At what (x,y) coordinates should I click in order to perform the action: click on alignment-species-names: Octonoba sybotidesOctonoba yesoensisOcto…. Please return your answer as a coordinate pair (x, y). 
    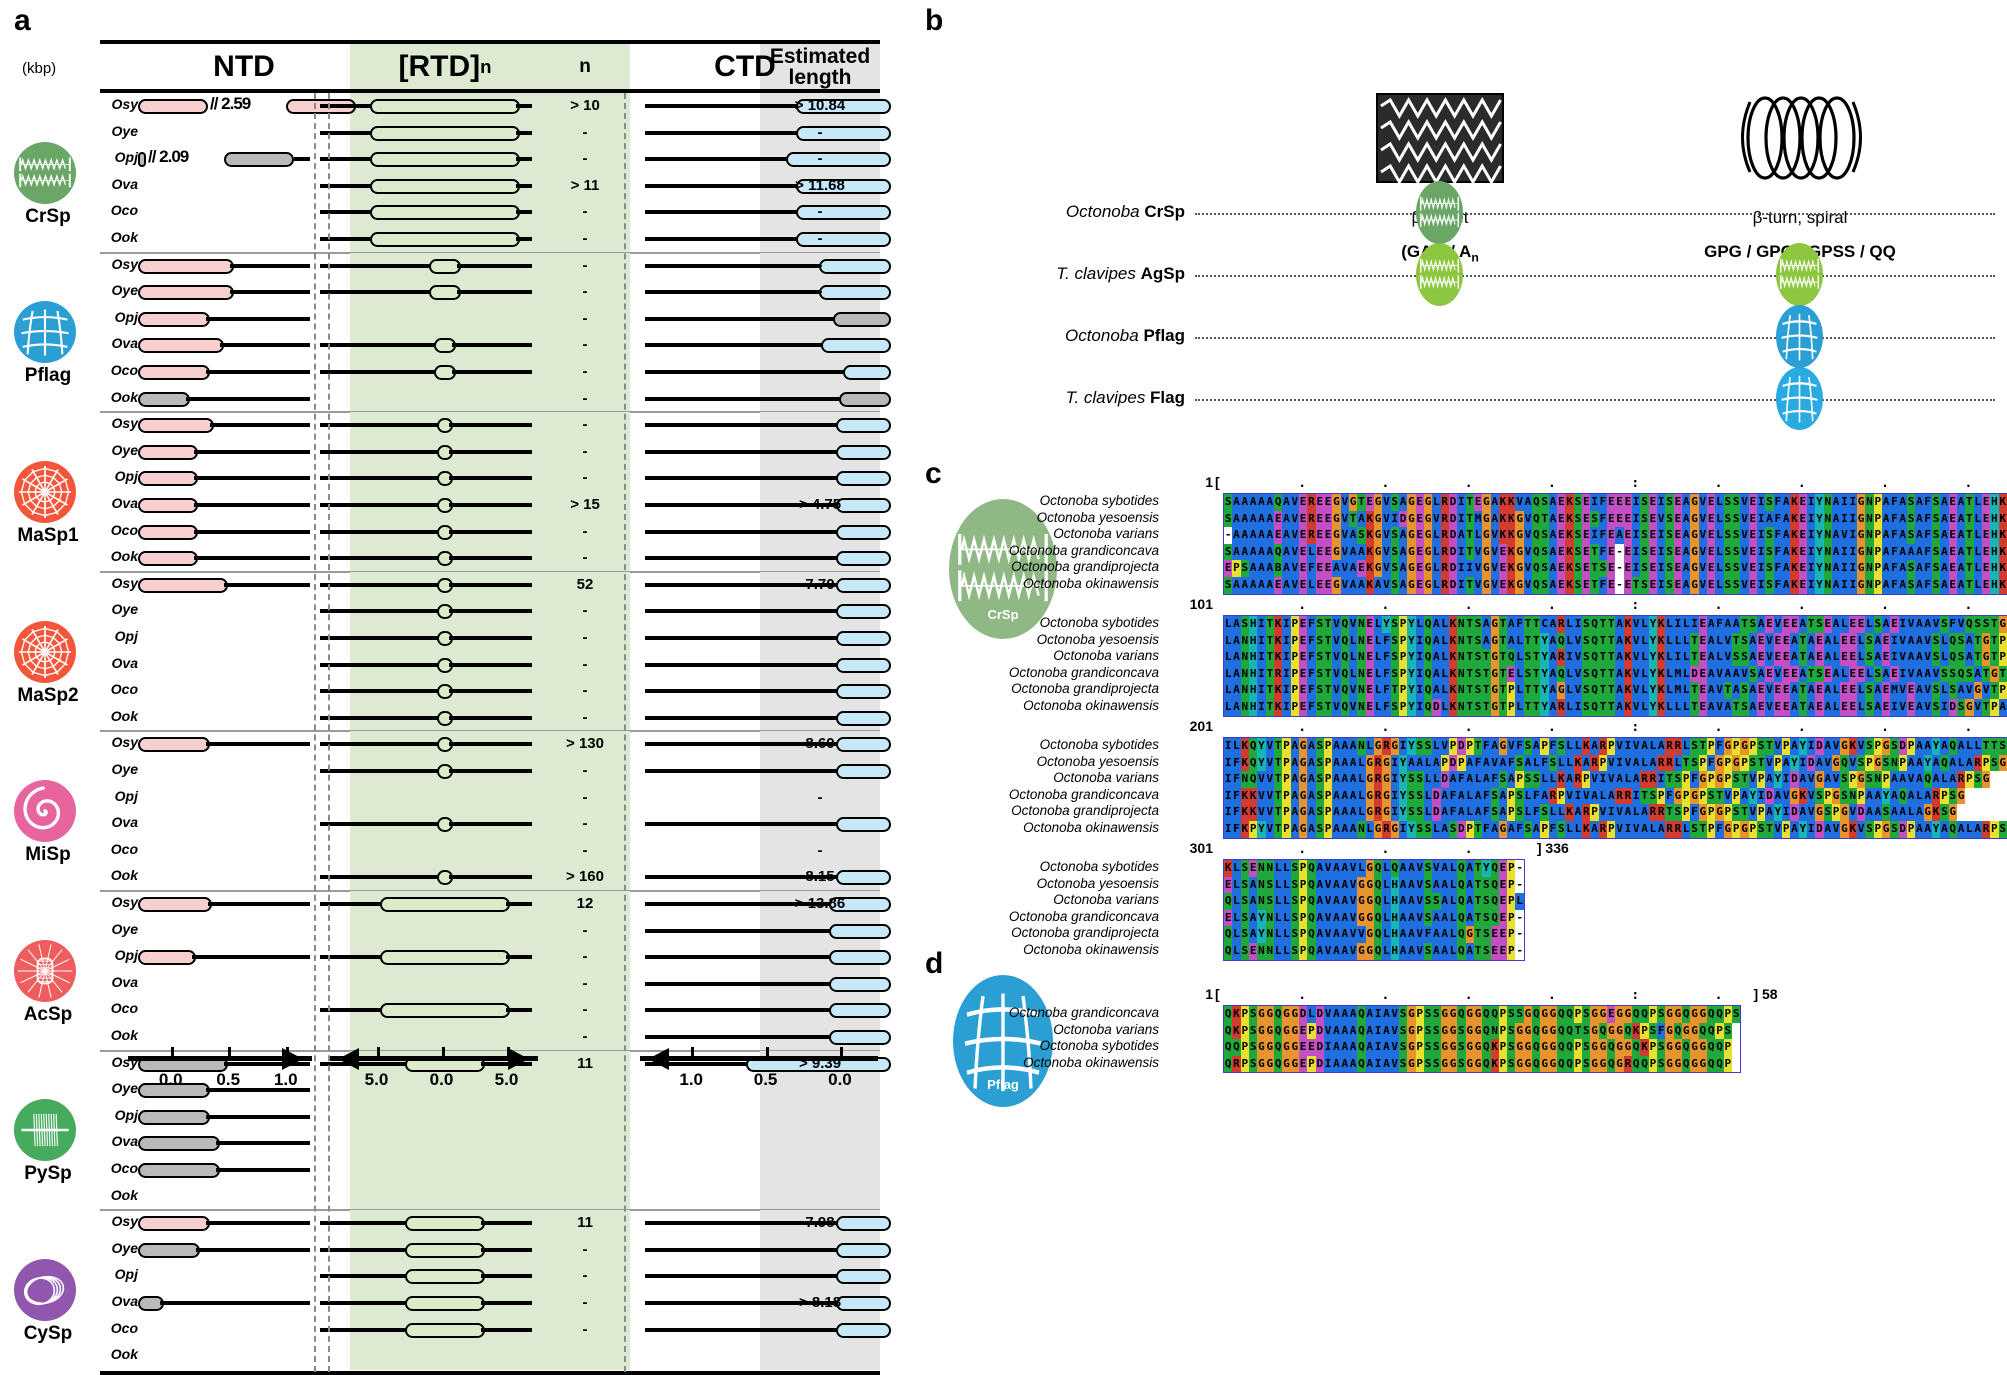
    Looking at the image, I should click on (1054, 543).